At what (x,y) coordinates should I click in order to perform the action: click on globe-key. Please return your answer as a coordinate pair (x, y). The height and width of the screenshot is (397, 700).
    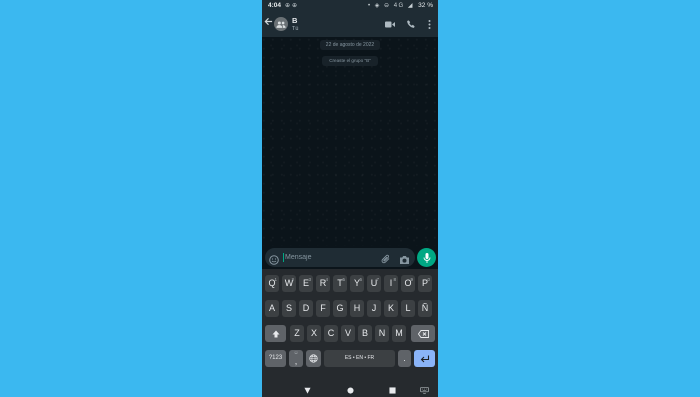
    Looking at the image, I should click on (313, 358).